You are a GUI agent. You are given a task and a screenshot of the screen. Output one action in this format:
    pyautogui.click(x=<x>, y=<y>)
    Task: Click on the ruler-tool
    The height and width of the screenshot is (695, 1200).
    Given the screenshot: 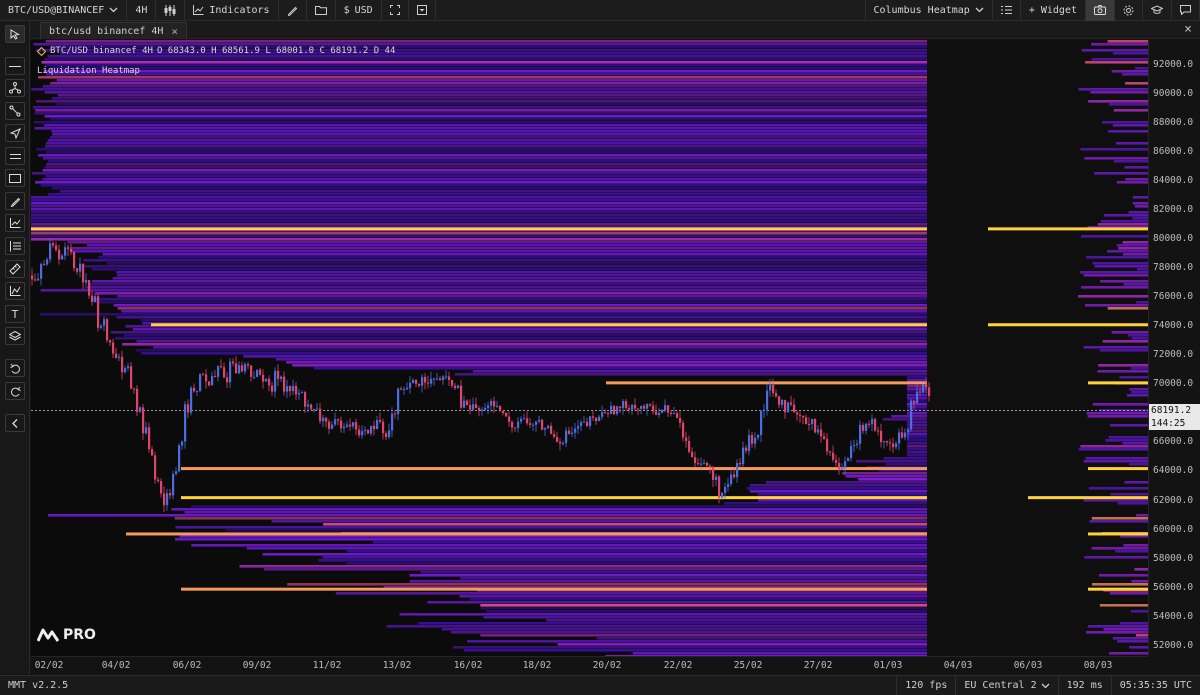 What is the action you would take?
    pyautogui.click(x=15, y=269)
    